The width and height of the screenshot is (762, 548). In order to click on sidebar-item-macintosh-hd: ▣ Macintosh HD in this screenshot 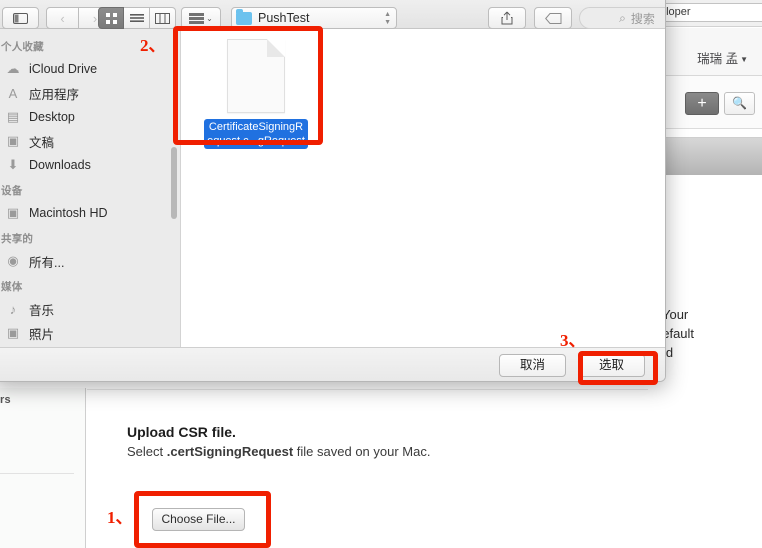, I will do `click(90, 213)`.